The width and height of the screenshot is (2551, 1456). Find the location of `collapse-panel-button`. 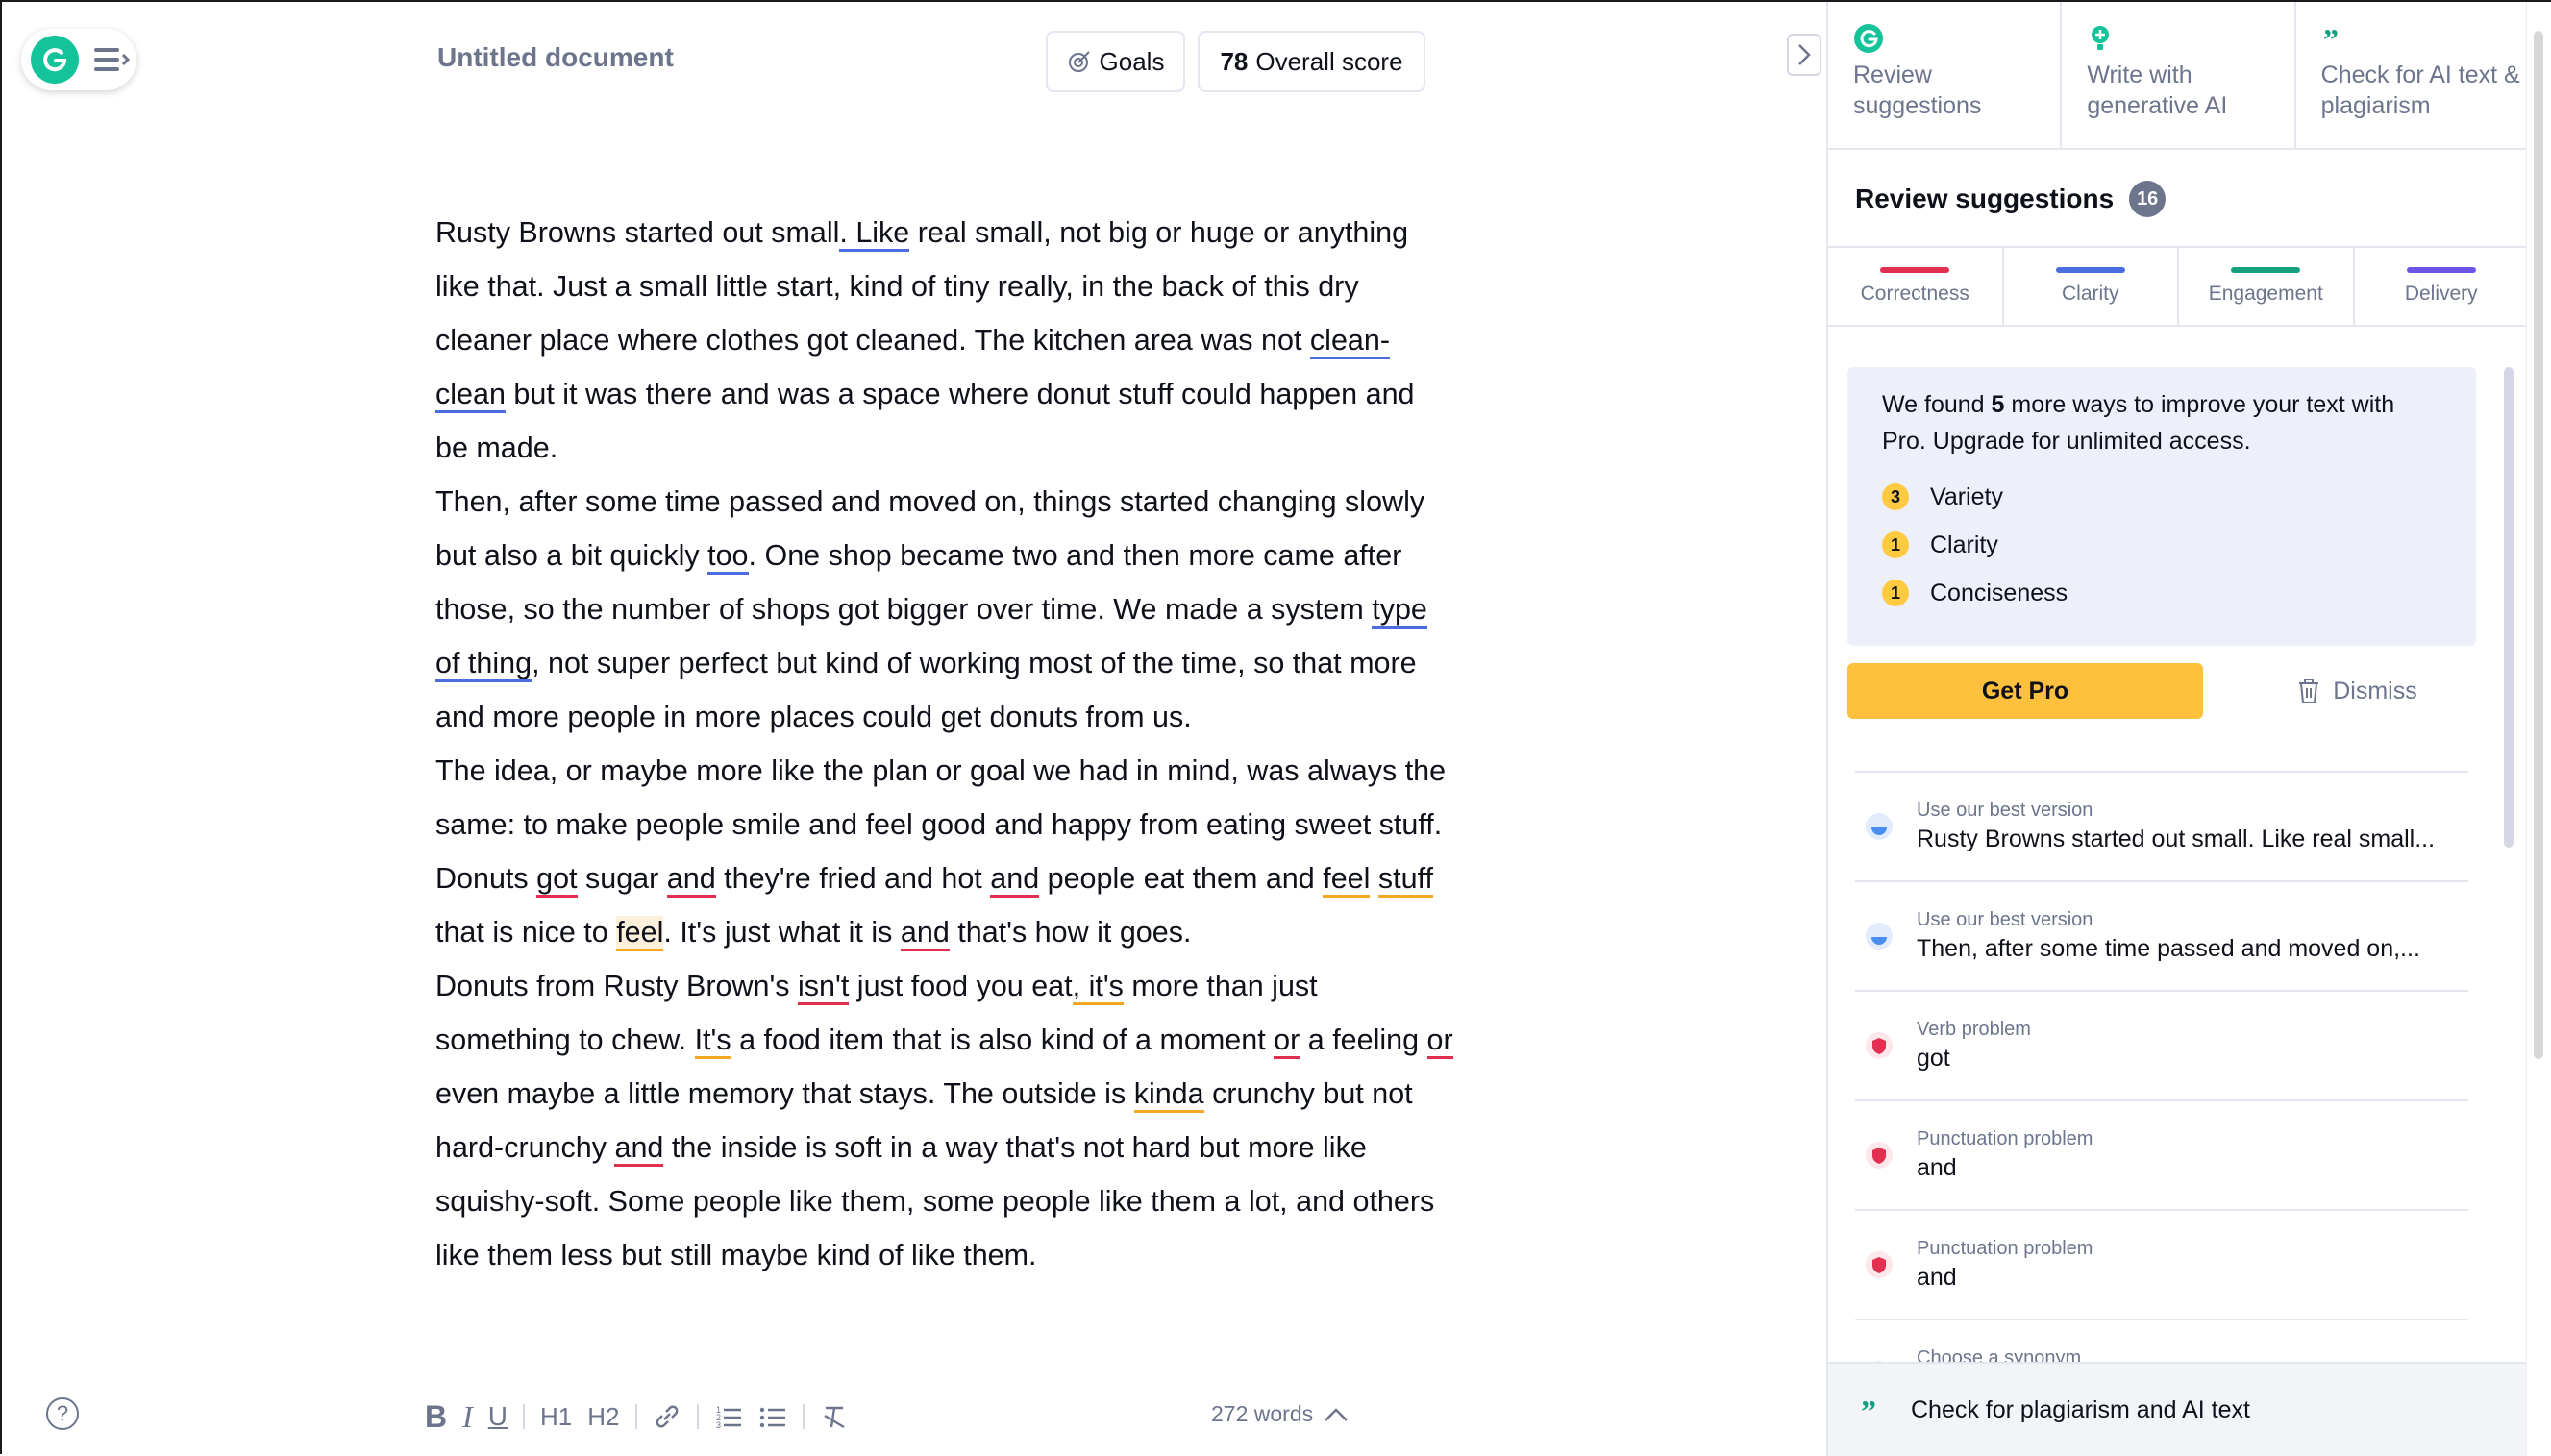

collapse-panel-button is located at coordinates (1804, 55).